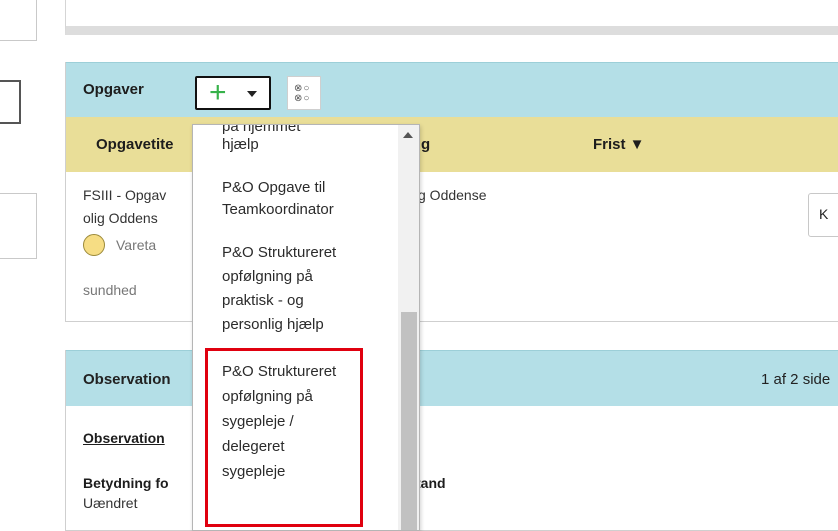 The width and height of the screenshot is (838, 531). What do you see at coordinates (125, 195) in the screenshot?
I see `task-title-line: FSIII - Opgav` at bounding box center [125, 195].